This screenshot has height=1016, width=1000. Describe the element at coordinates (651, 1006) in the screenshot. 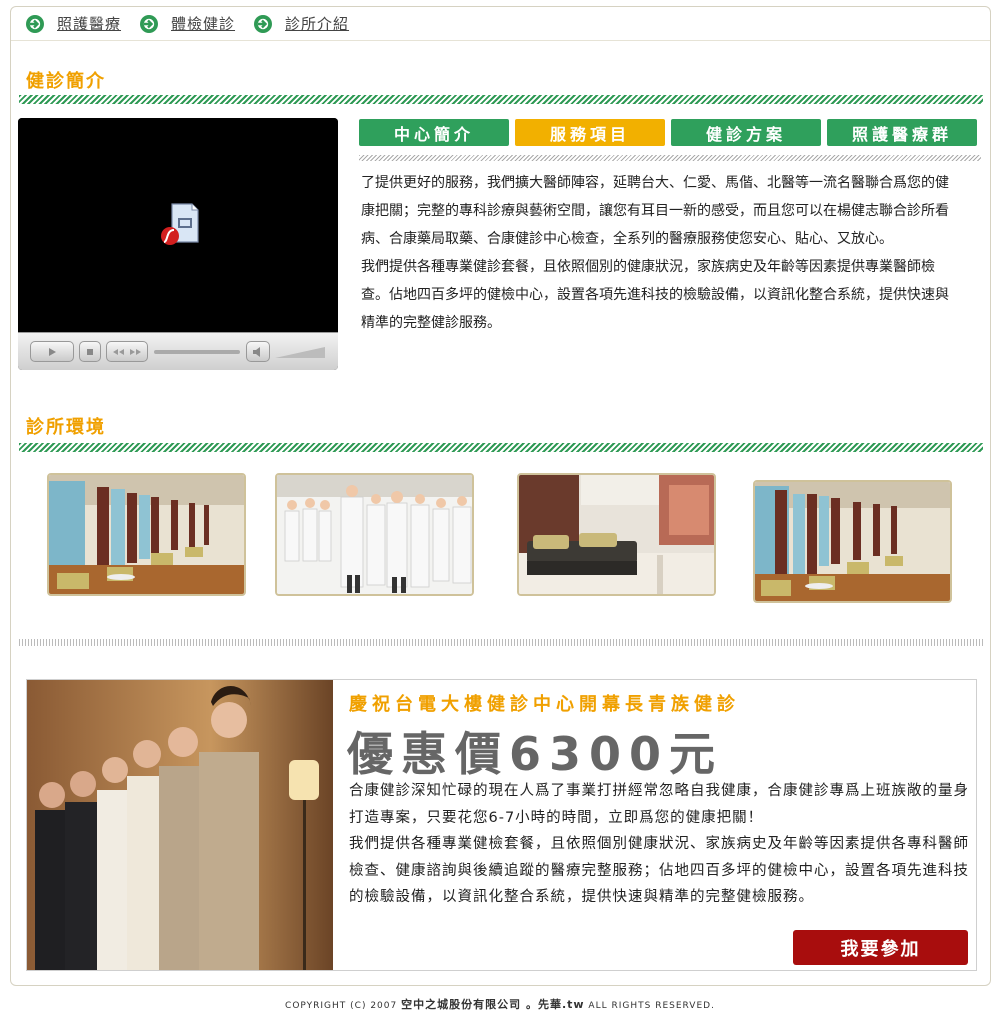

I see `footer-rights: ALL RIGHTS RESERVED.` at that location.